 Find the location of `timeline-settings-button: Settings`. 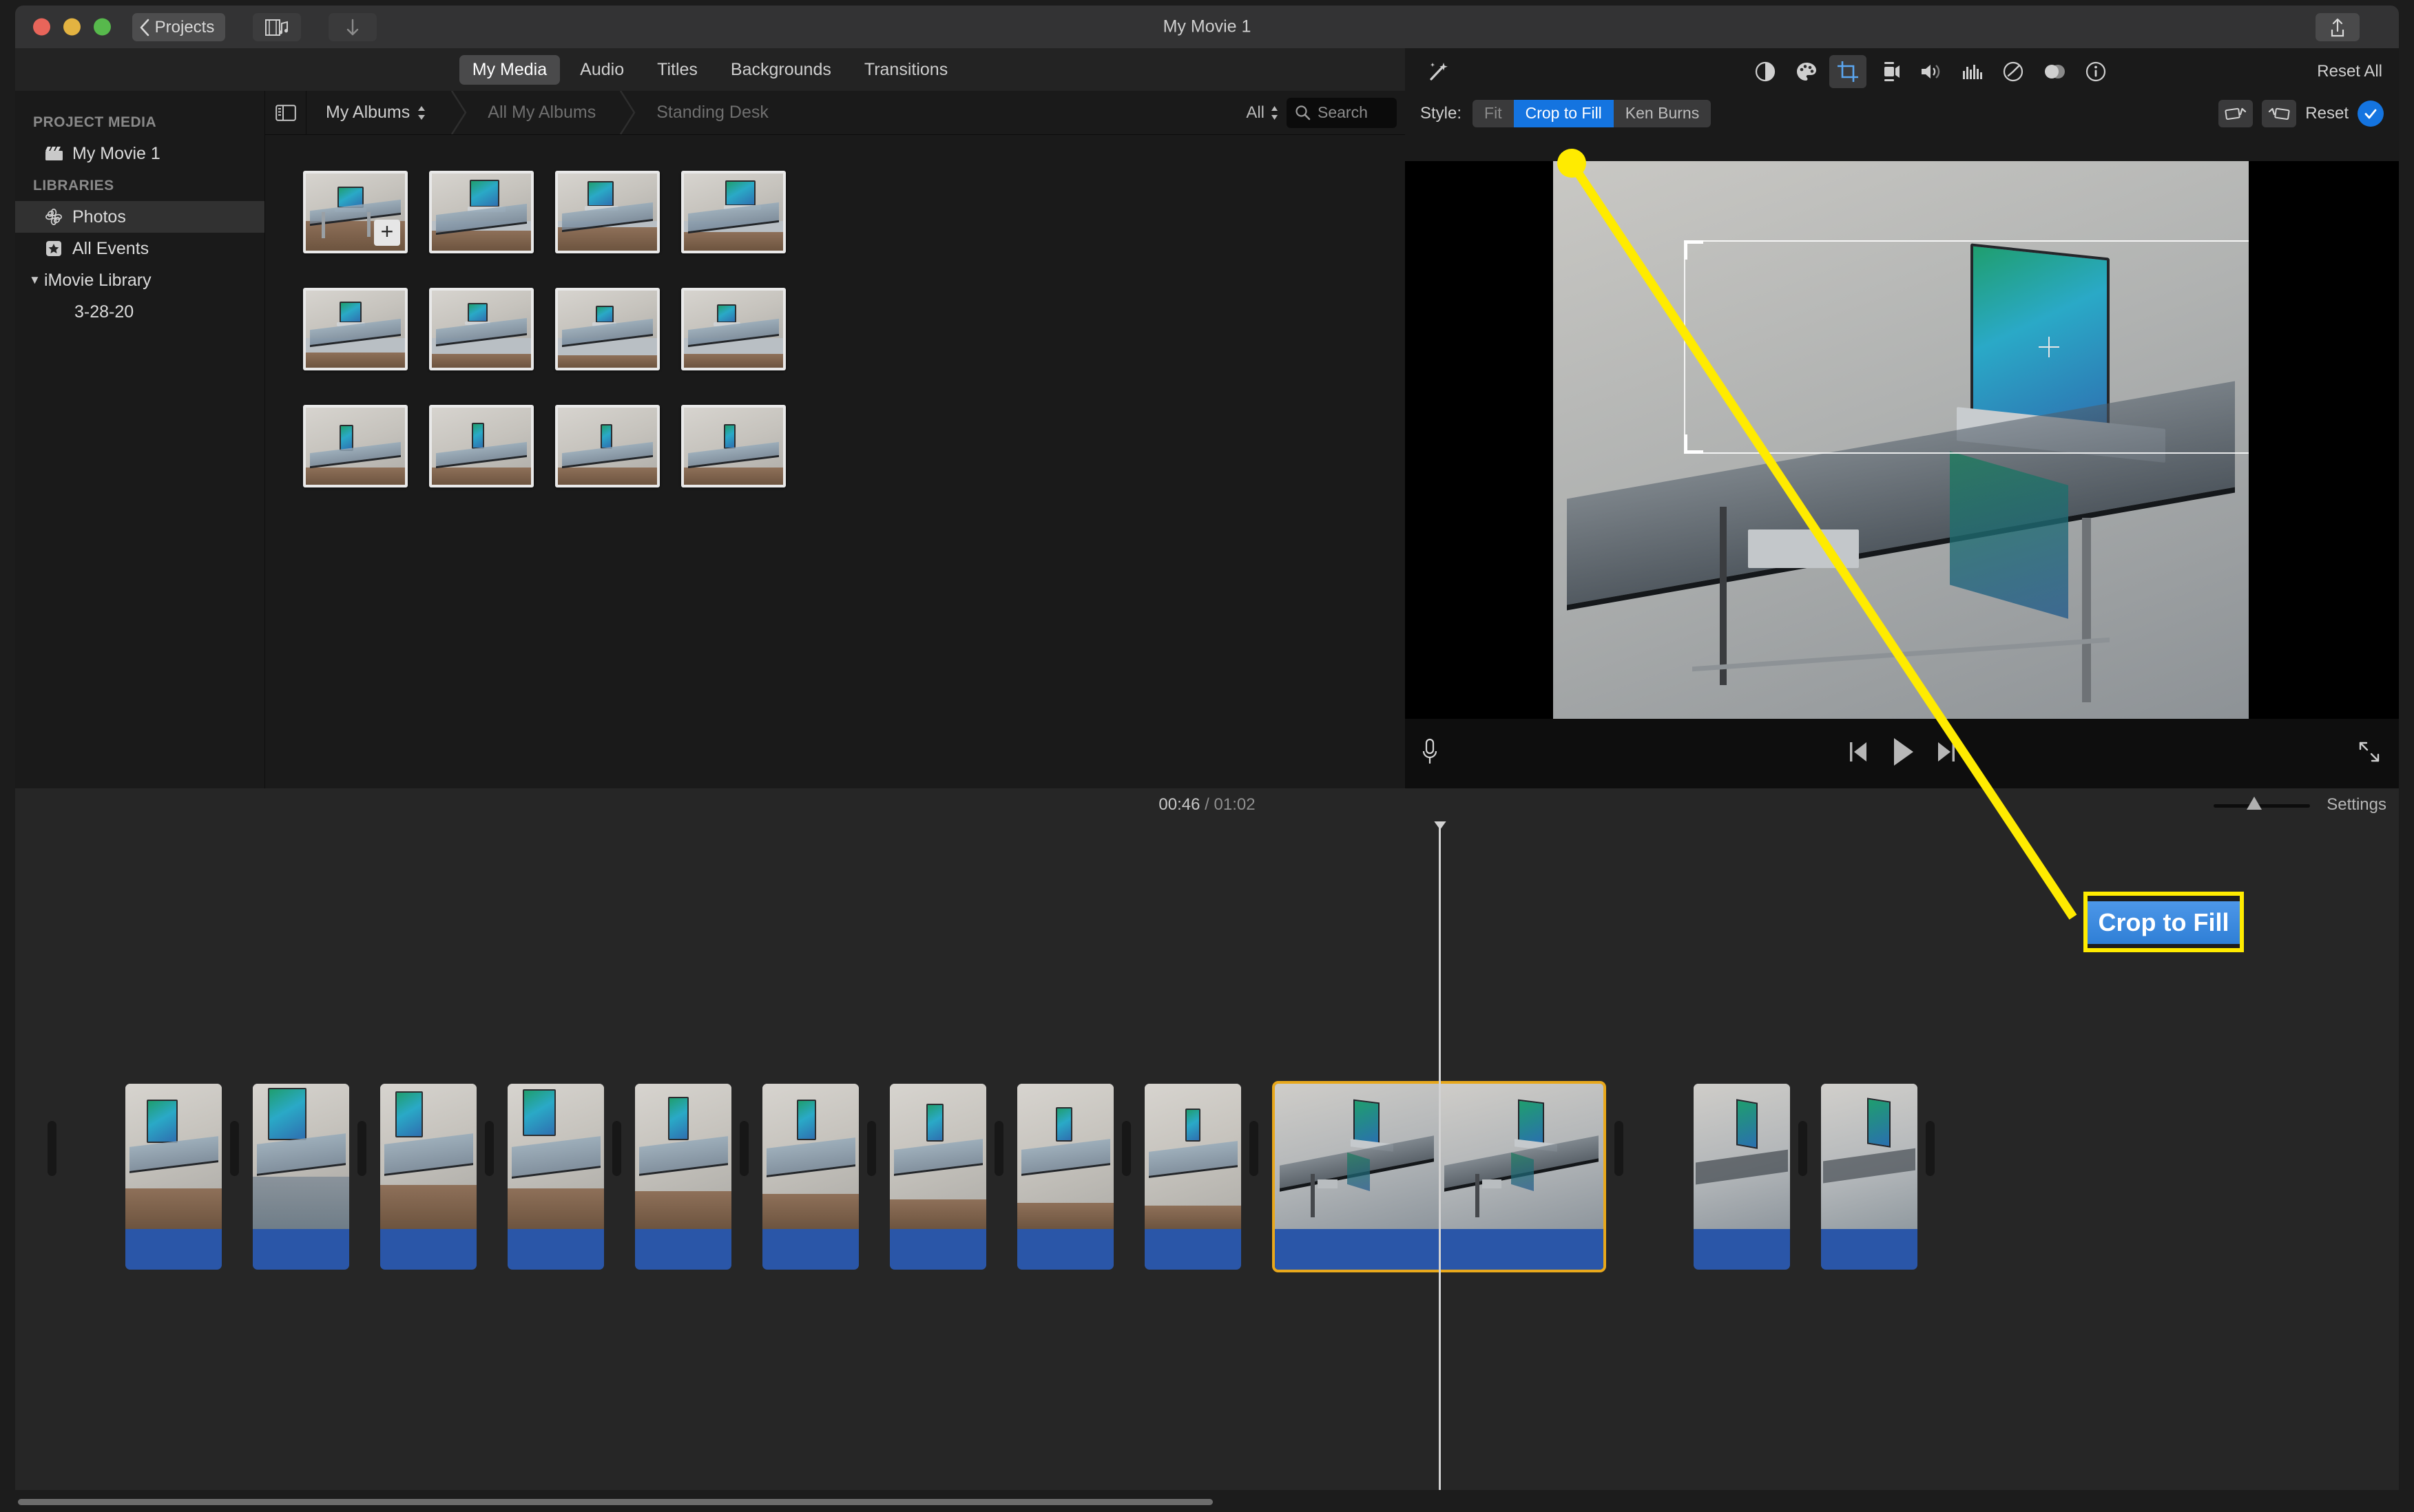

timeline-settings-button: Settings is located at coordinates (2356, 805).